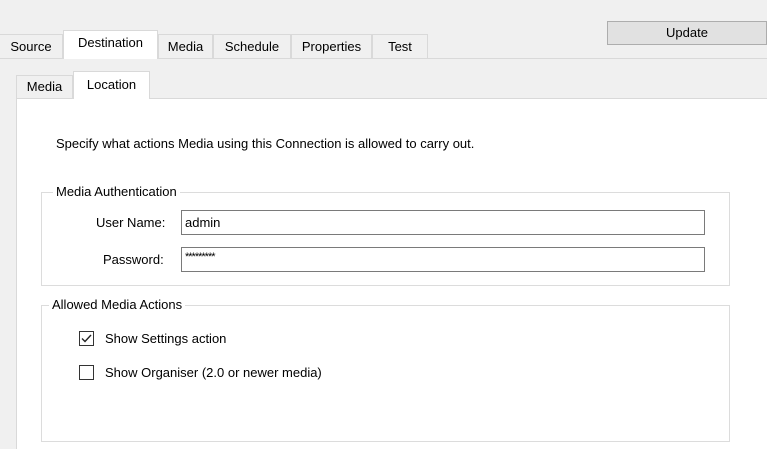 This screenshot has width=767, height=449. I want to click on tab-source: Source, so click(31, 46).